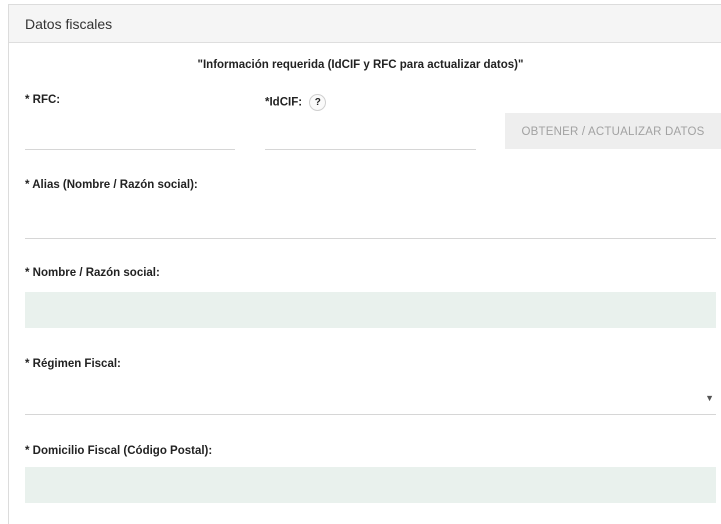 This screenshot has width=721, height=524. What do you see at coordinates (370, 226) in the screenshot?
I see `alias-input` at bounding box center [370, 226].